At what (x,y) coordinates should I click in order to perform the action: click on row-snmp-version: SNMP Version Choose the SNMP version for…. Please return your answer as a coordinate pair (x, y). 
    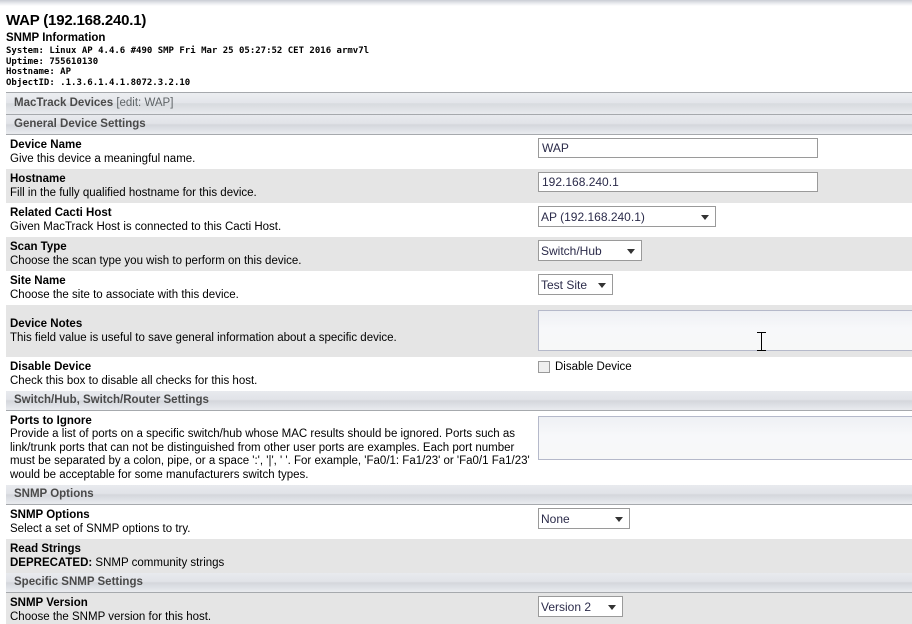
    Looking at the image, I should click on (459, 608).